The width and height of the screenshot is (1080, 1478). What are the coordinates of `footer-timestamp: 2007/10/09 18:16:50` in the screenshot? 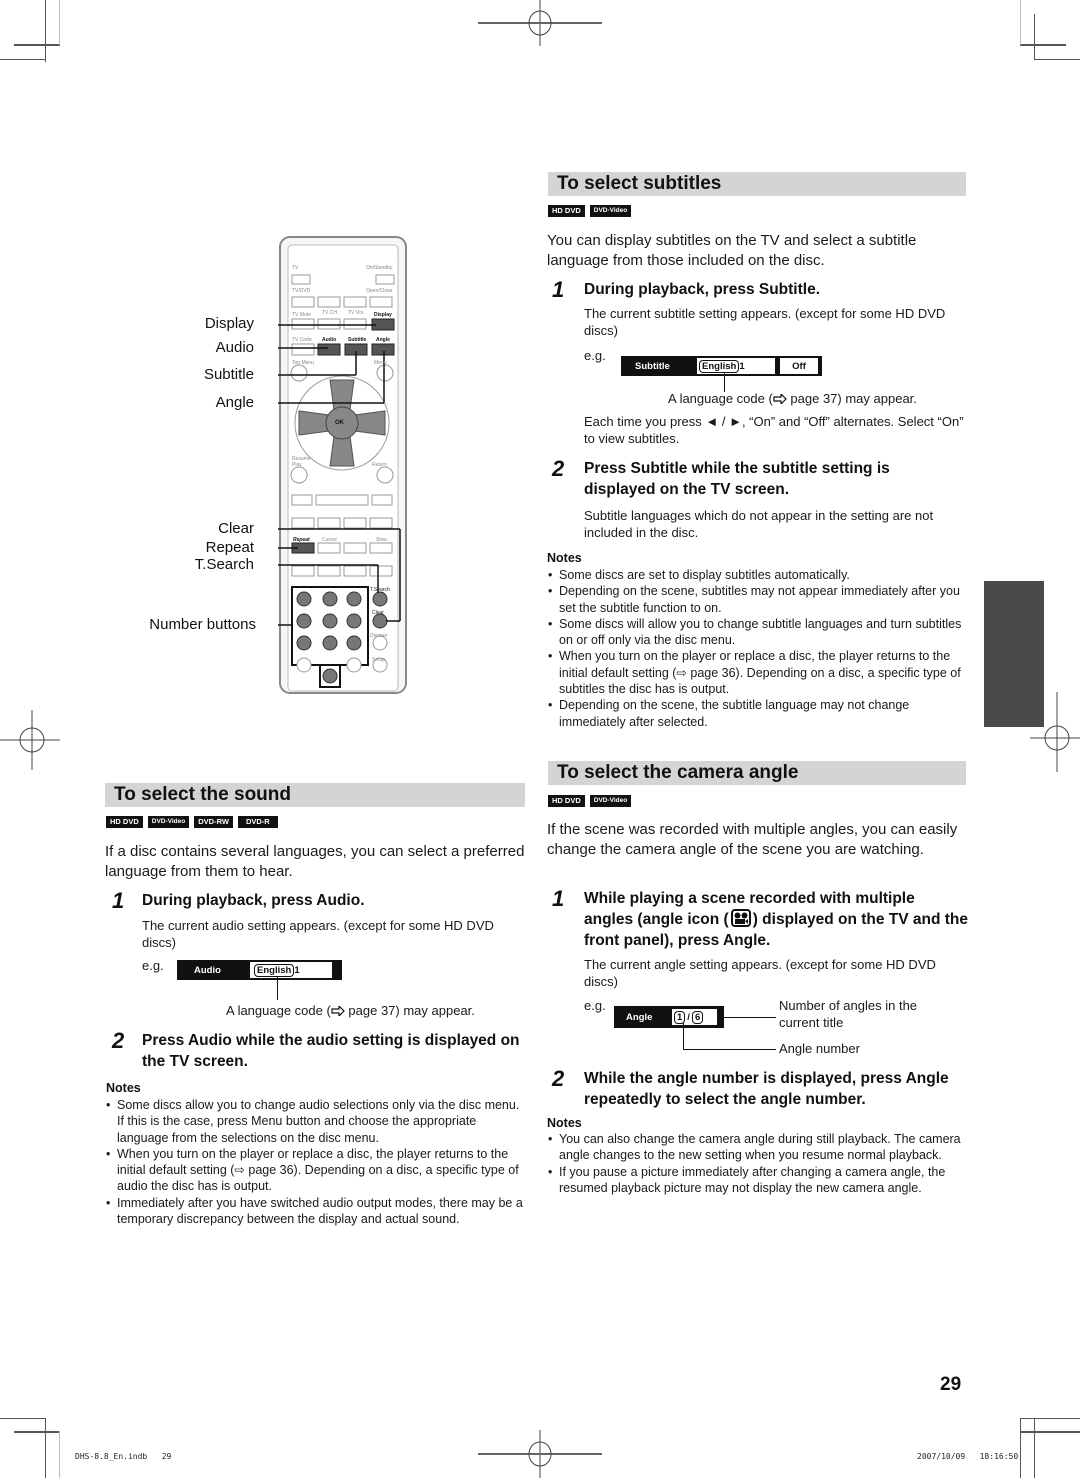 It's located at (968, 1456).